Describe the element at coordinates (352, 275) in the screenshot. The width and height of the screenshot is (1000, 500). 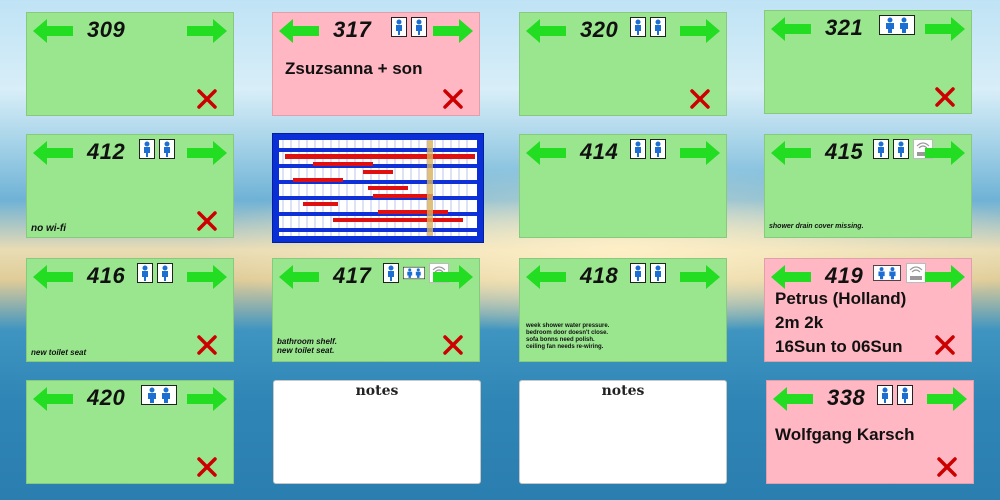
I see `room-number: 417` at that location.